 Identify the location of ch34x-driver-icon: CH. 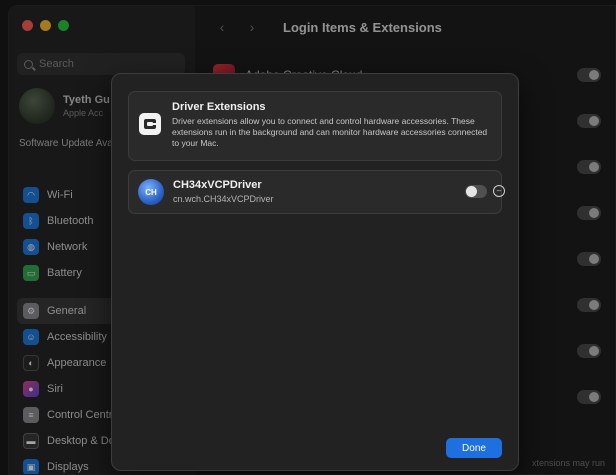
(151, 192).